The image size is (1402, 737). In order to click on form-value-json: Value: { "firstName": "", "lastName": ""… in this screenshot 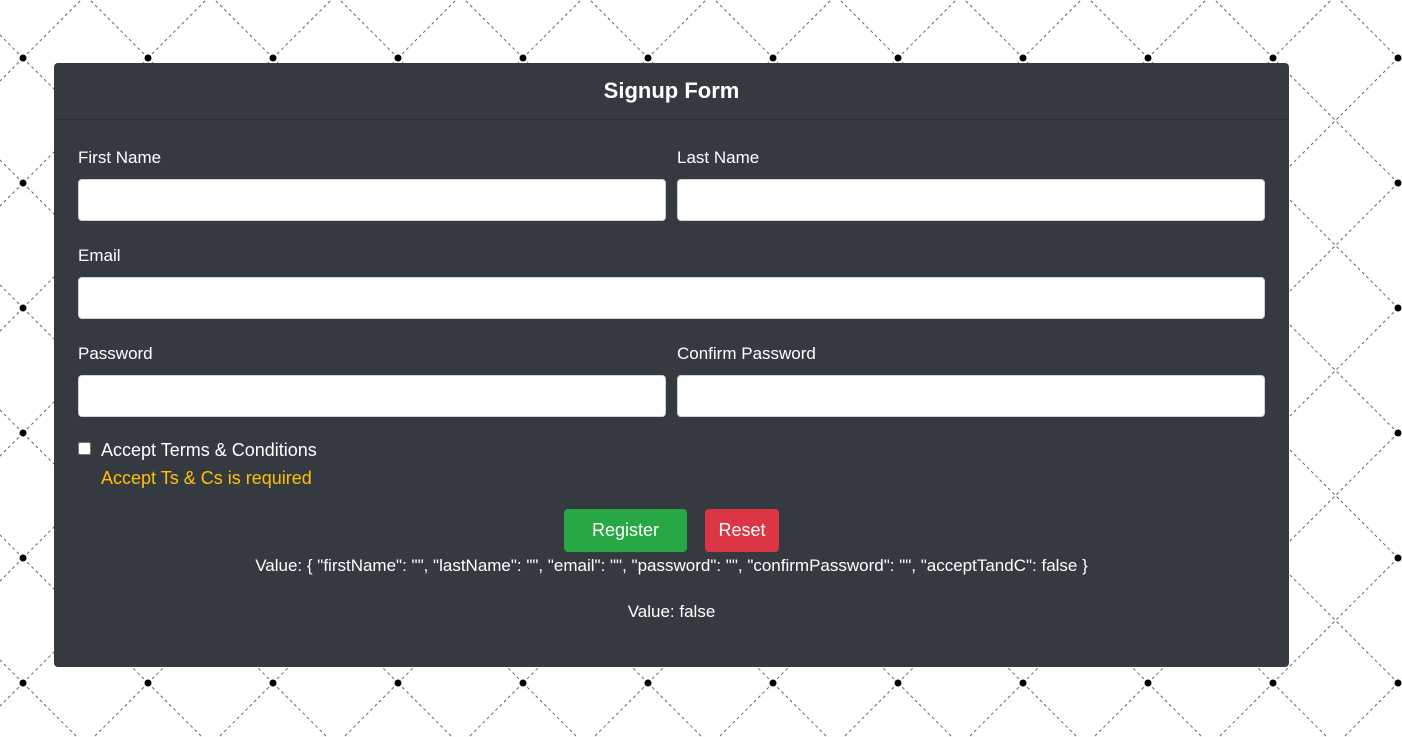, I will do `click(671, 565)`.